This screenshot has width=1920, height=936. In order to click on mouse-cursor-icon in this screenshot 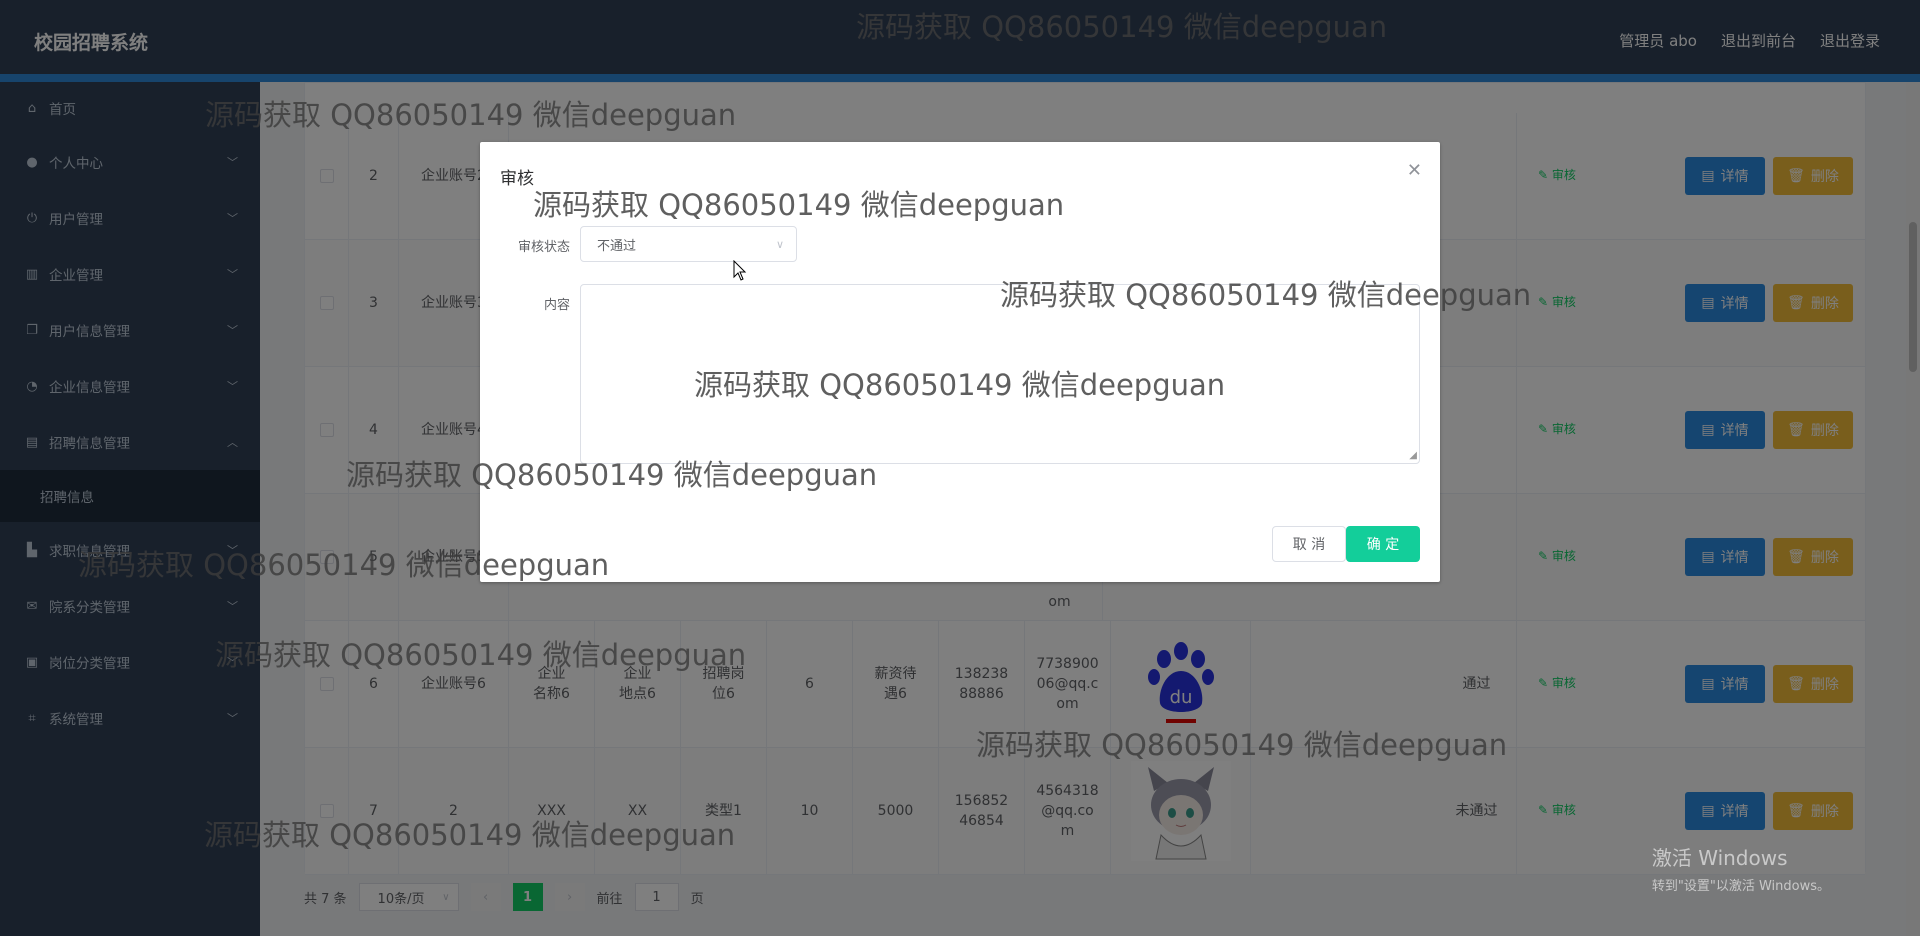, I will do `click(740, 270)`.